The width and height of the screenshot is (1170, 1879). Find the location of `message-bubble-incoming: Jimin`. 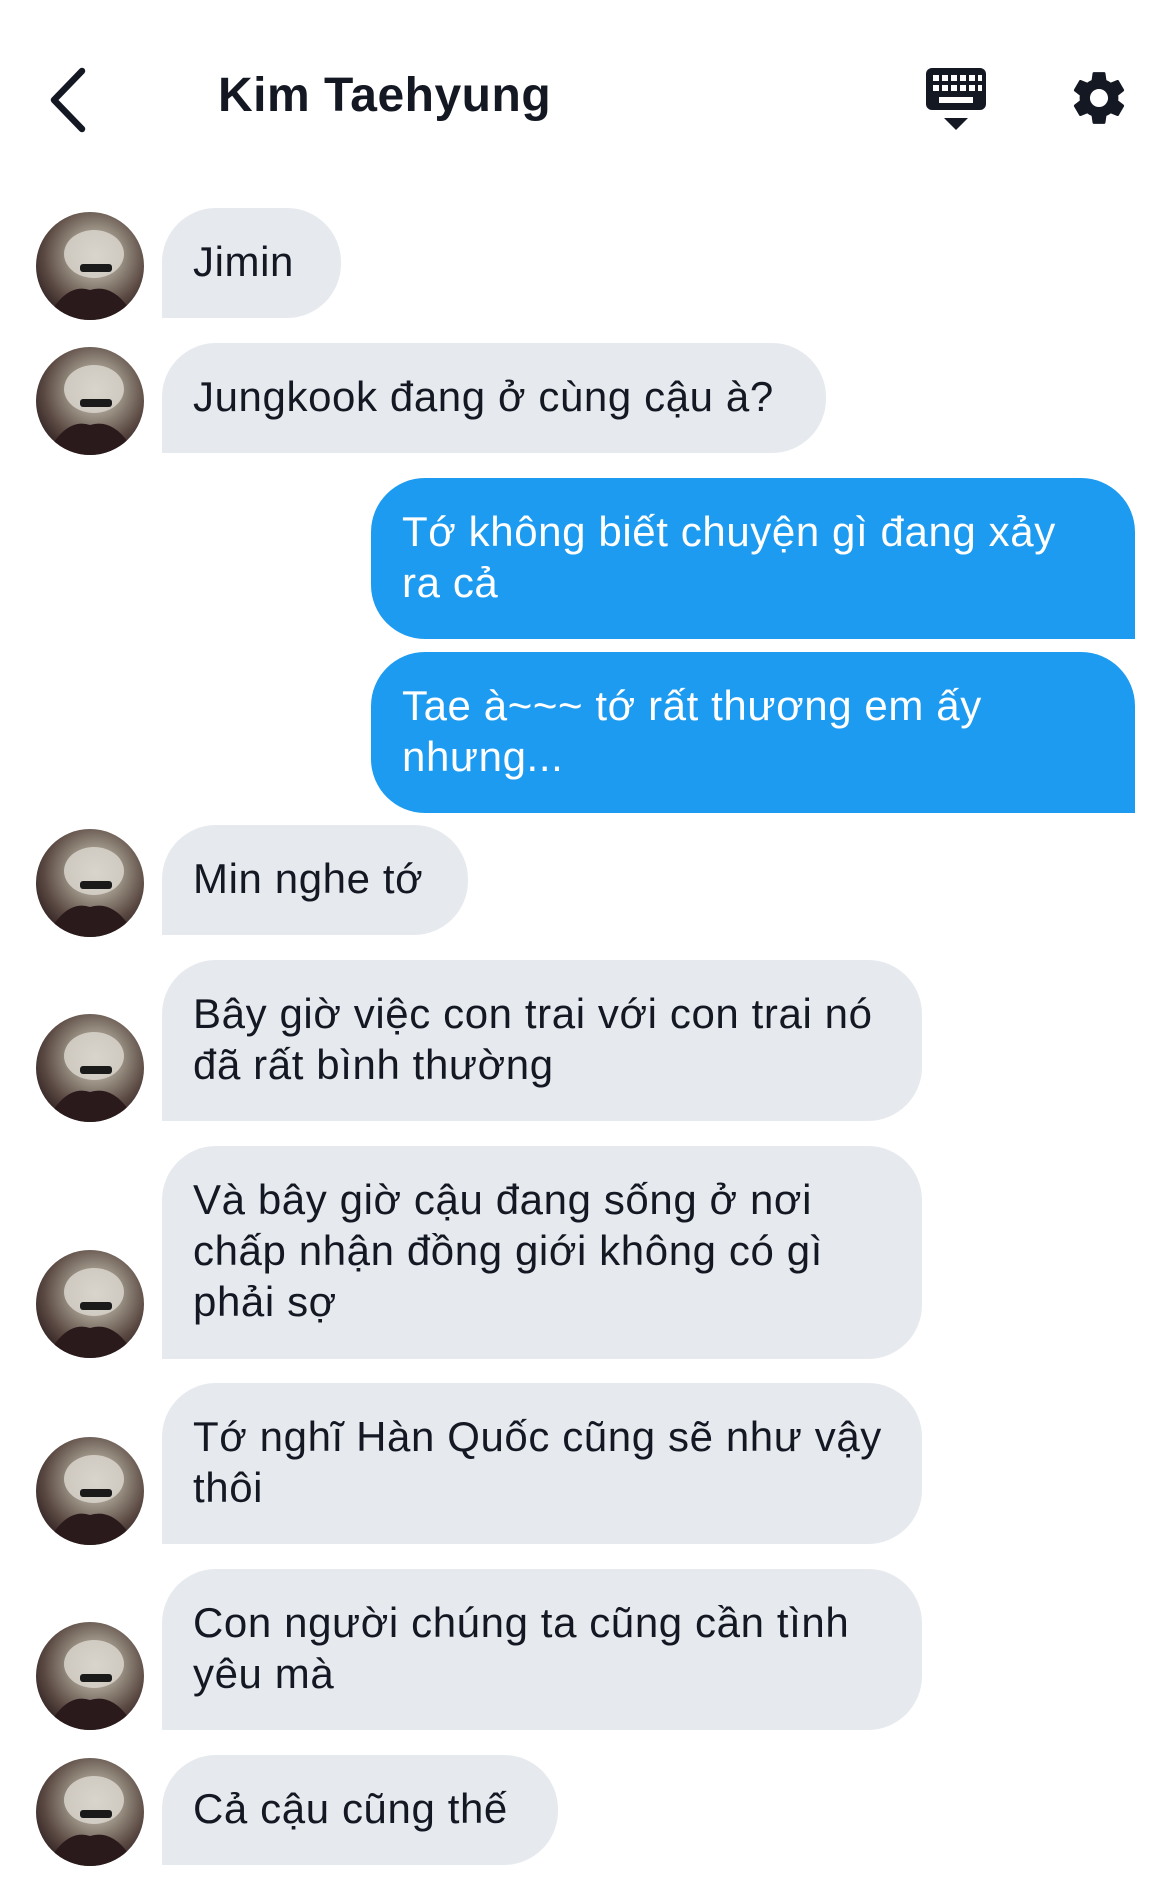

message-bubble-incoming: Jimin is located at coordinates (251, 263).